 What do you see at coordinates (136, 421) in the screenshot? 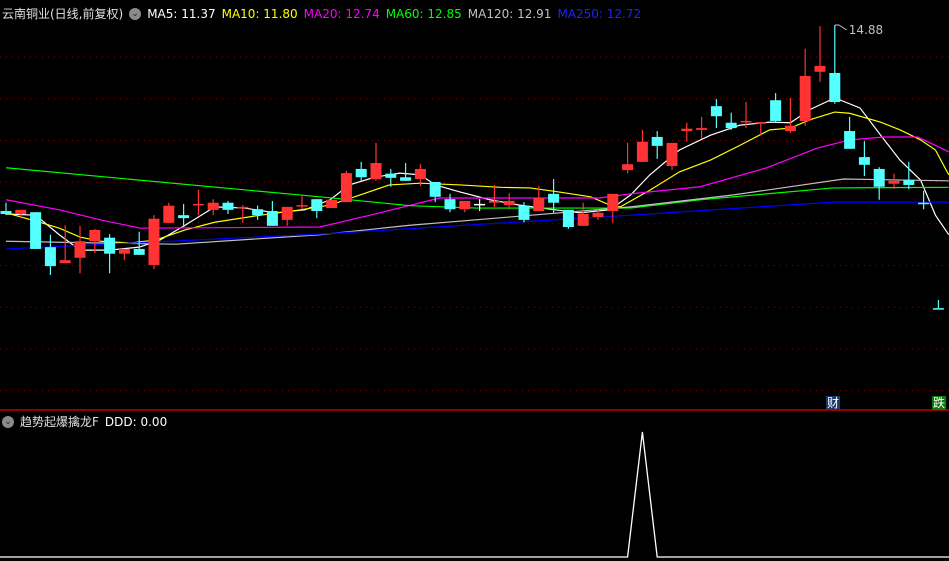
I see `indicator-value: DDD: 0.00` at bounding box center [136, 421].